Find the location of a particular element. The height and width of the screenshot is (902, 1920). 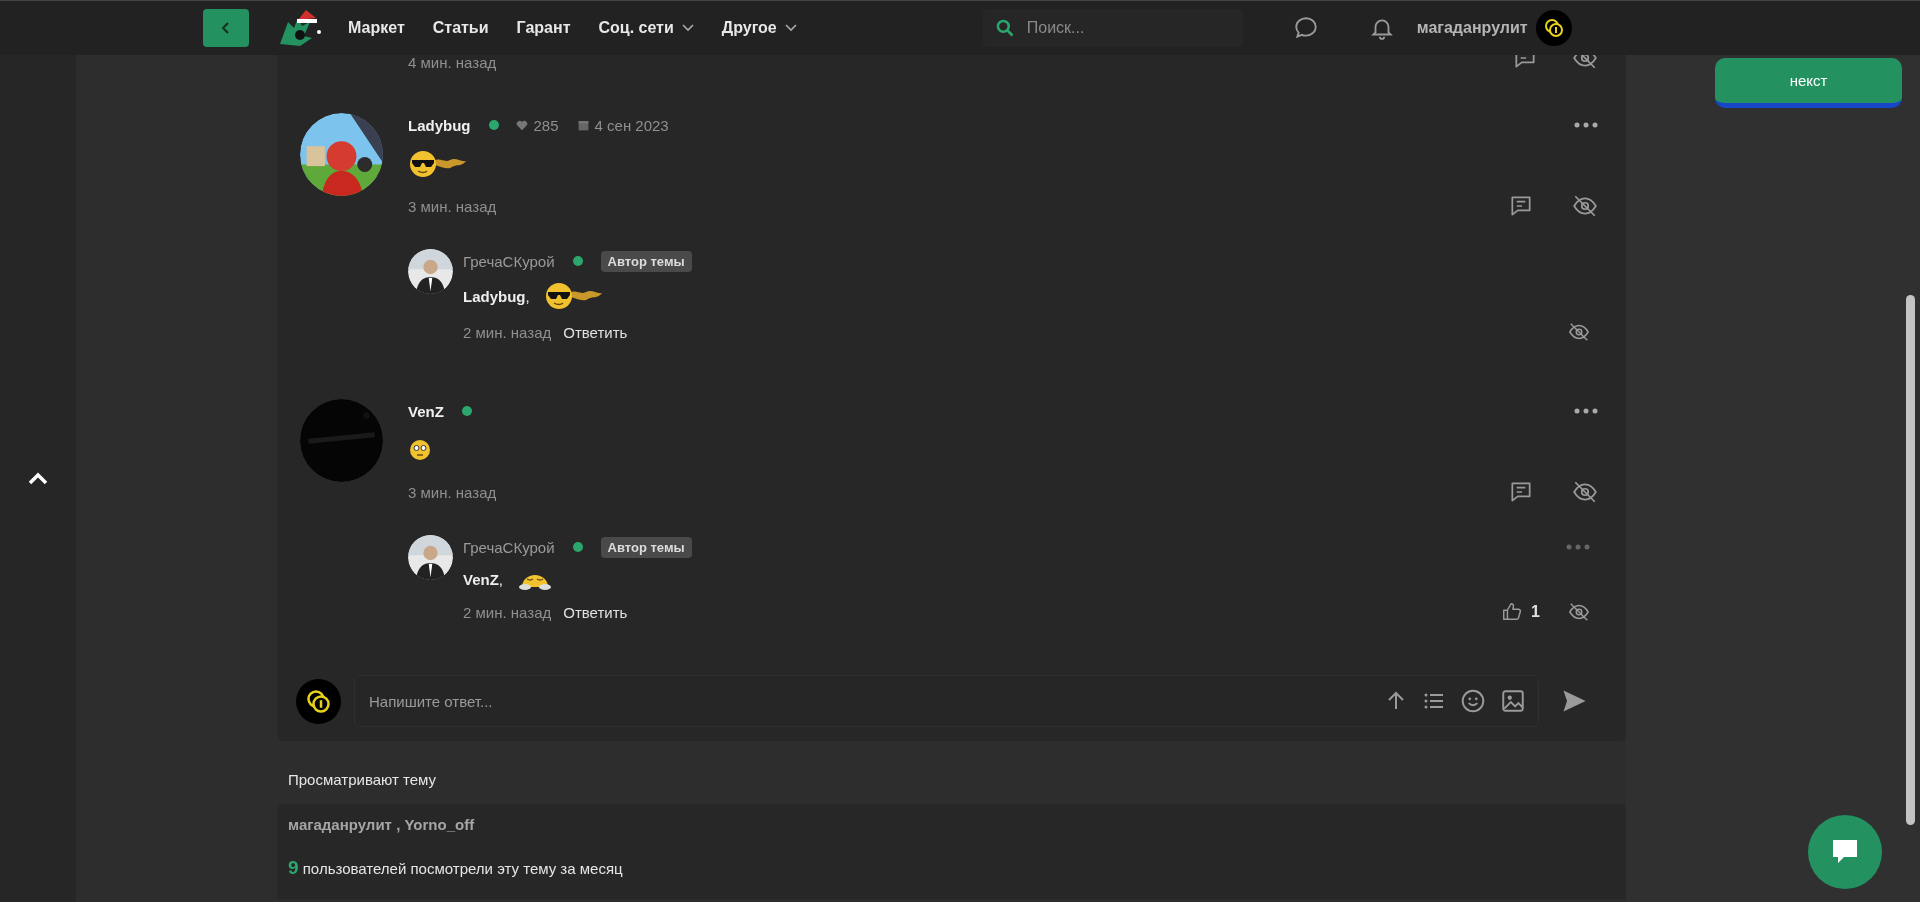

logo-icon is located at coordinates (300, 28).